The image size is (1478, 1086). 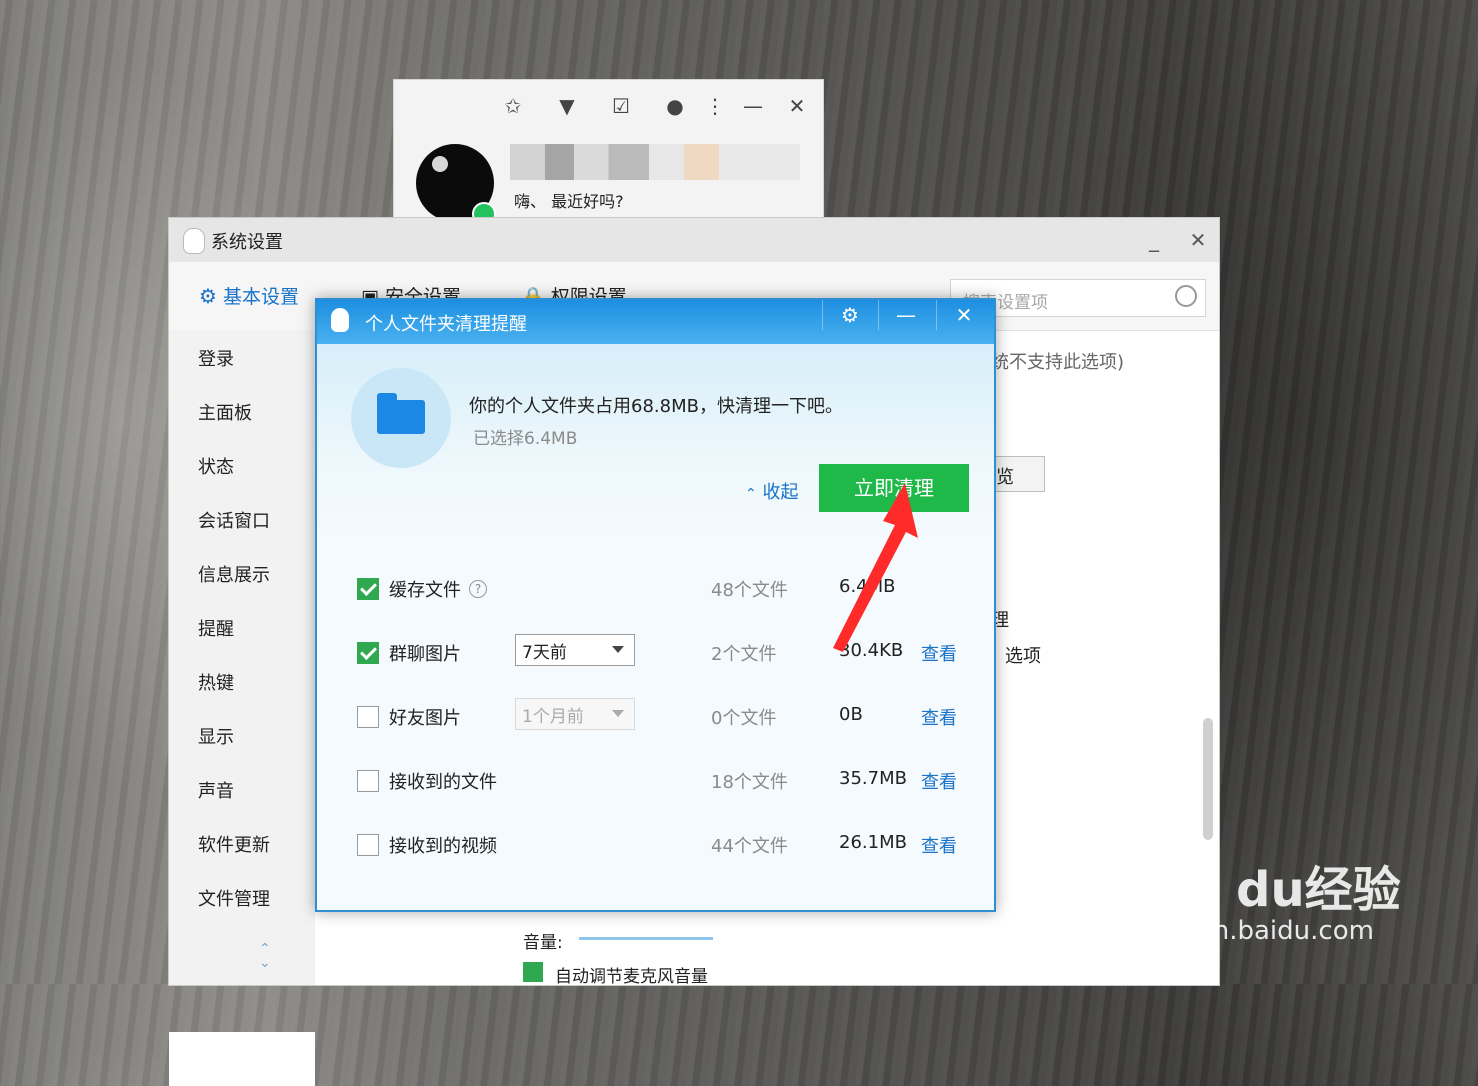 What do you see at coordinates (753, 106) in the screenshot?
I see `minimize-icon: —` at bounding box center [753, 106].